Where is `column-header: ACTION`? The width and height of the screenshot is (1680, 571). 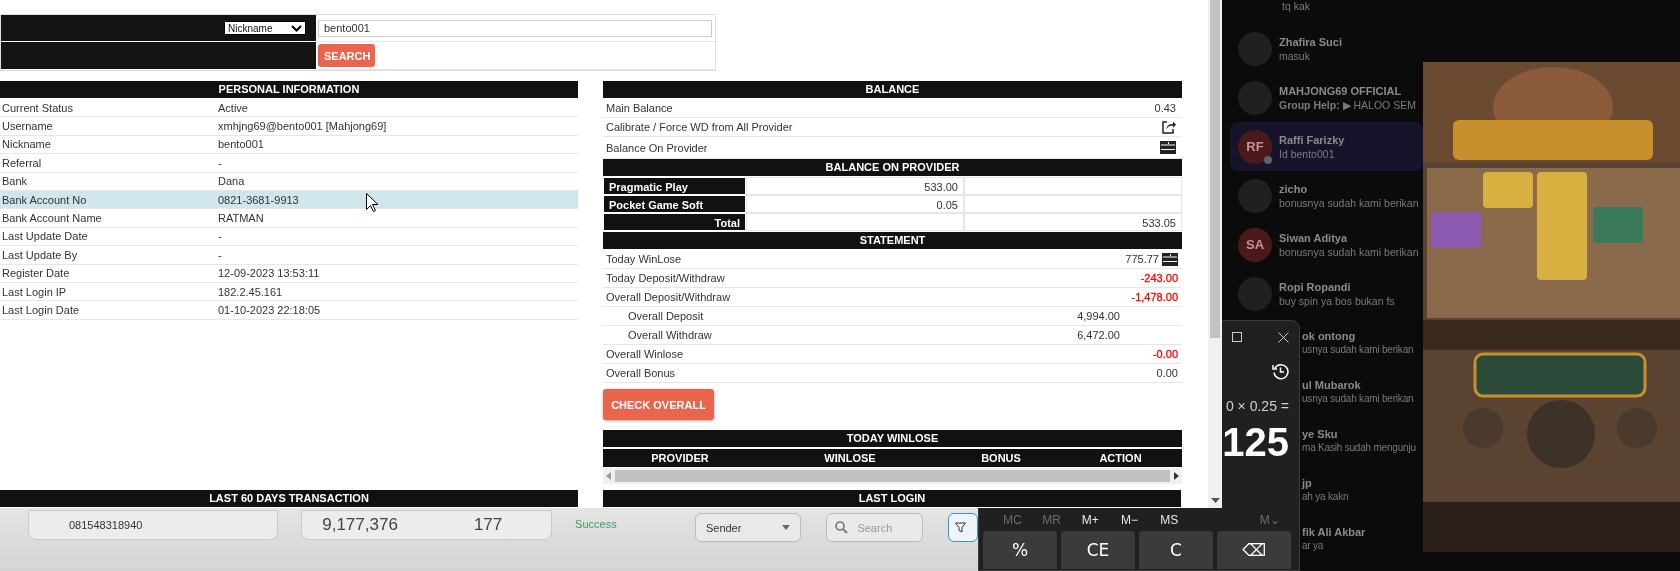
column-header: ACTION is located at coordinates (1120, 458).